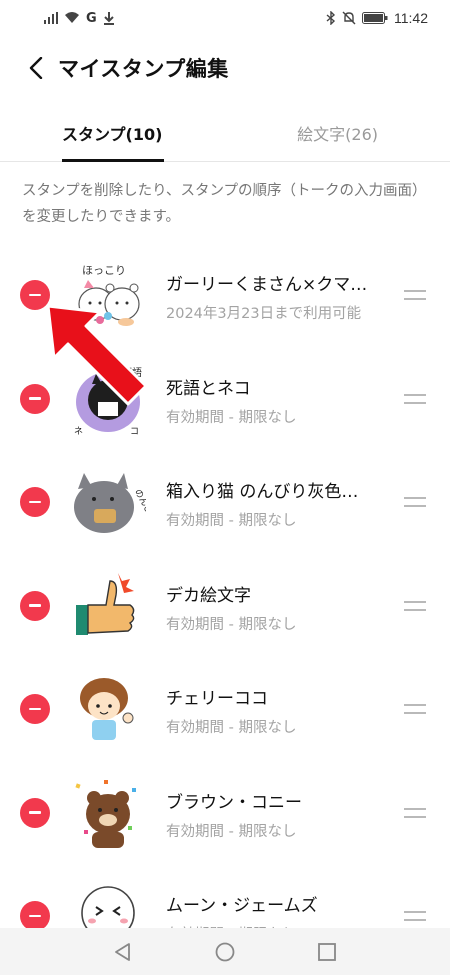  What do you see at coordinates (109, 295) in the screenshot?
I see `sticker-thumbnail-bears: ほっこり` at bounding box center [109, 295].